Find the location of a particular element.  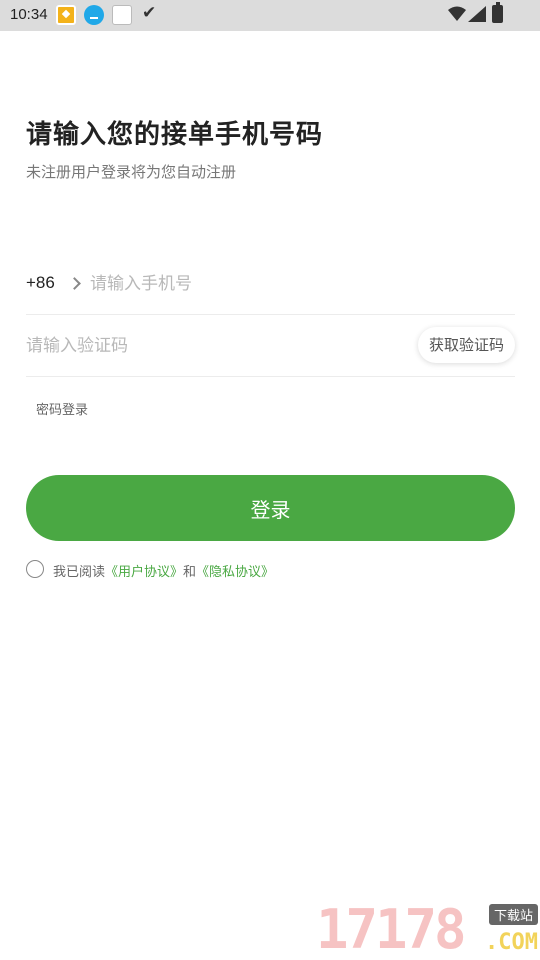

watermark-badge: 下载站 is located at coordinates (513, 914).